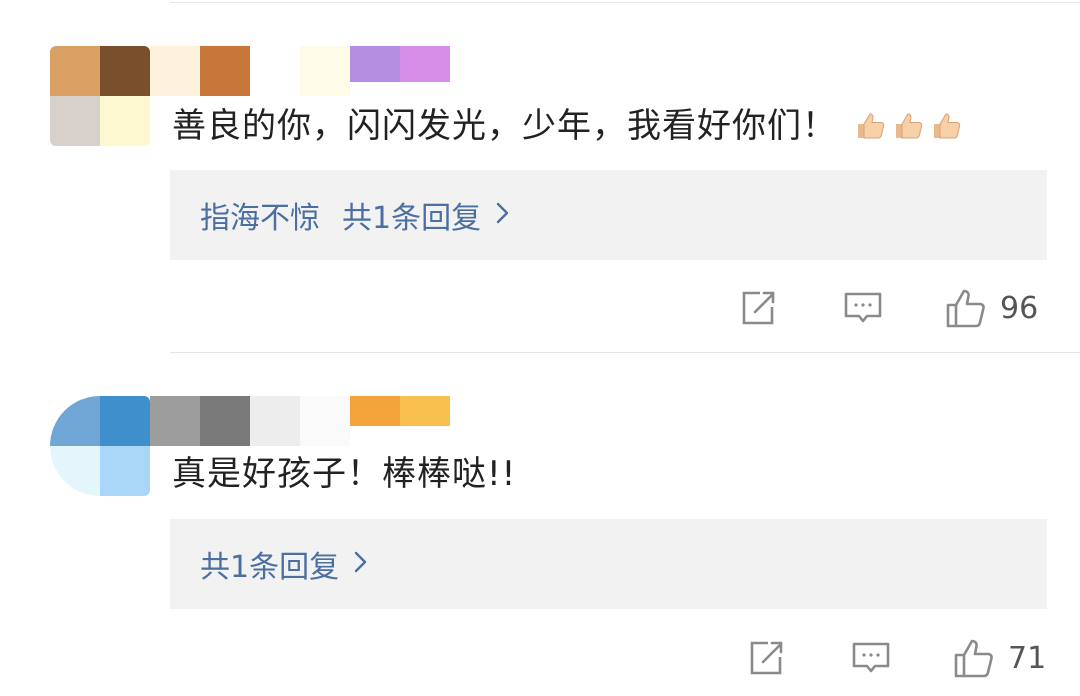 This screenshot has height=696, width=1080. Describe the element at coordinates (1019, 308) in the screenshot. I see `like-count: 96` at that location.